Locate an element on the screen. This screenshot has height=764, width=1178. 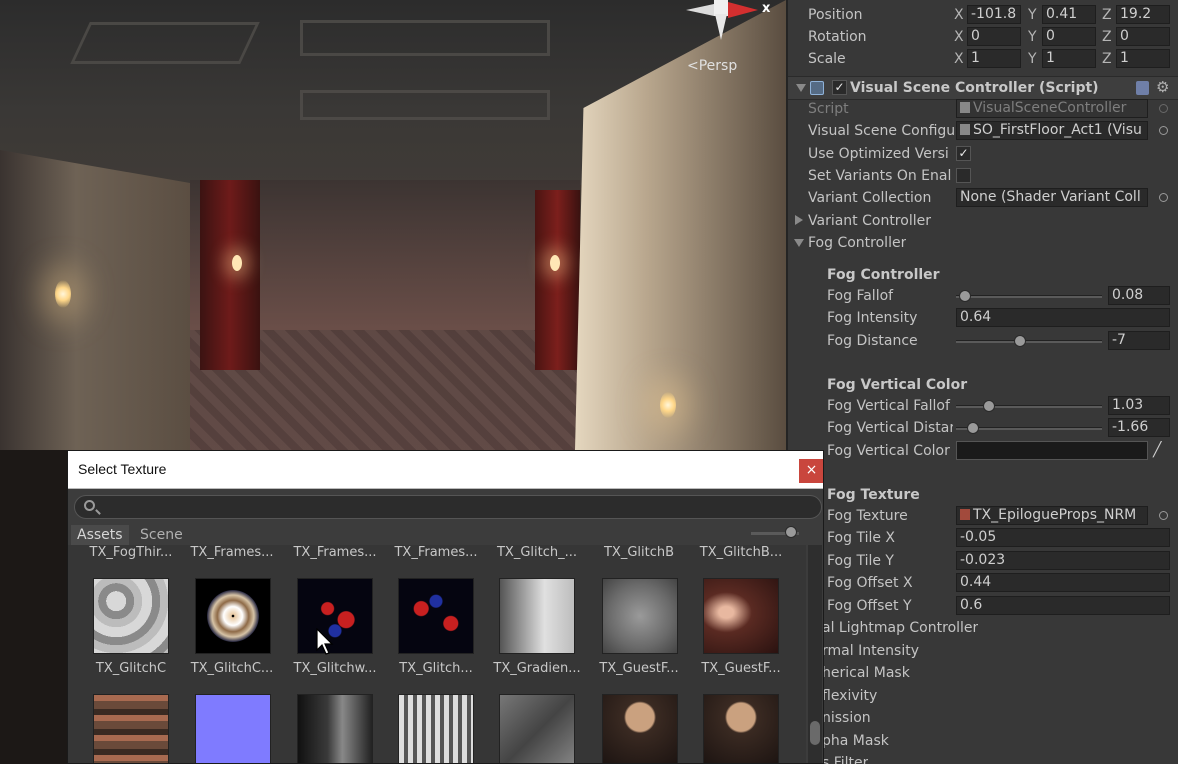
fog-controller-foldout: Fog Controller is located at coordinates (983, 243).